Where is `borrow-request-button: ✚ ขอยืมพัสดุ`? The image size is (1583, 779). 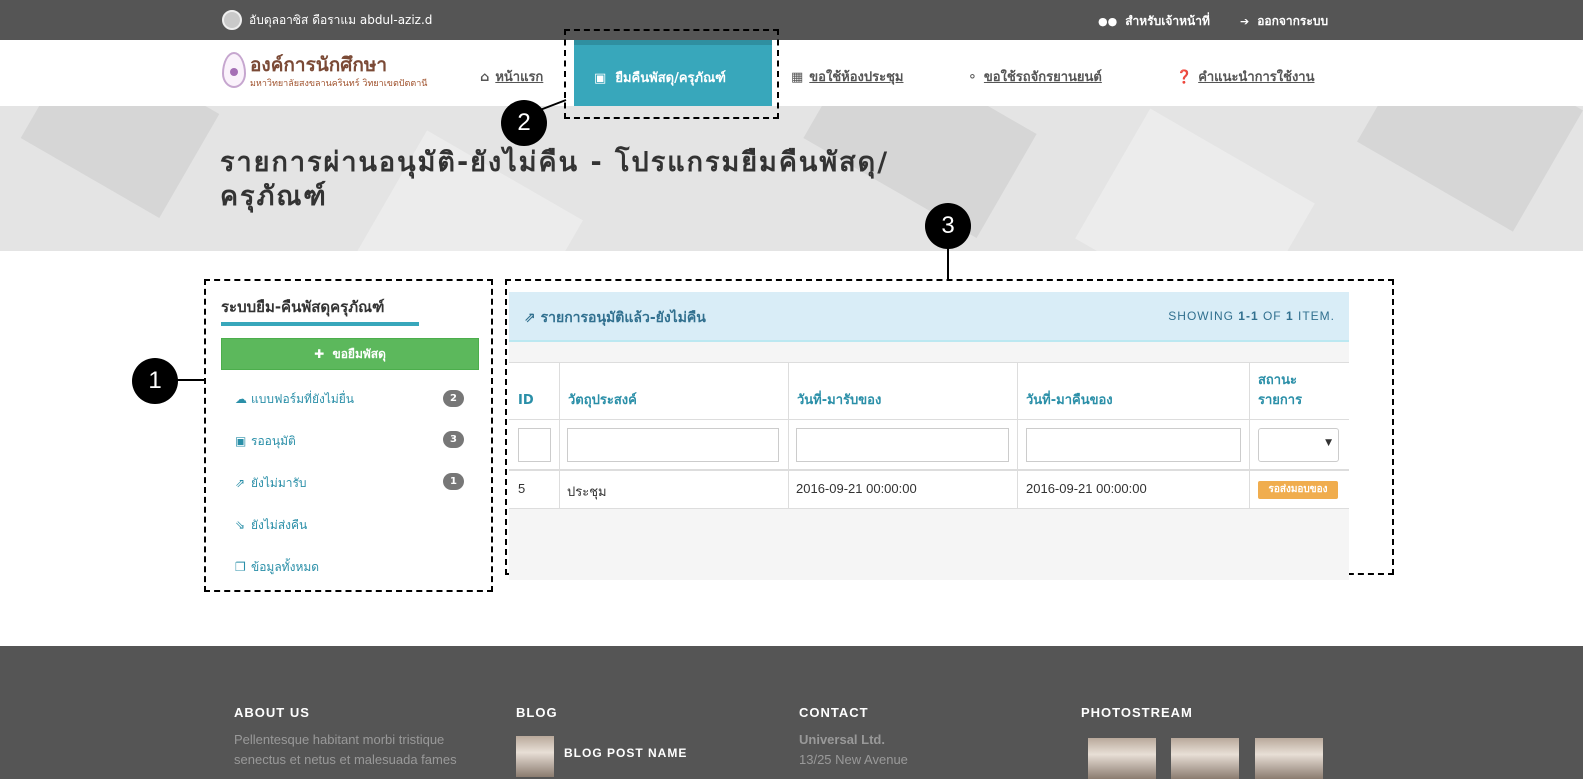 borrow-request-button: ✚ ขอยืมพัสดุ is located at coordinates (350, 354).